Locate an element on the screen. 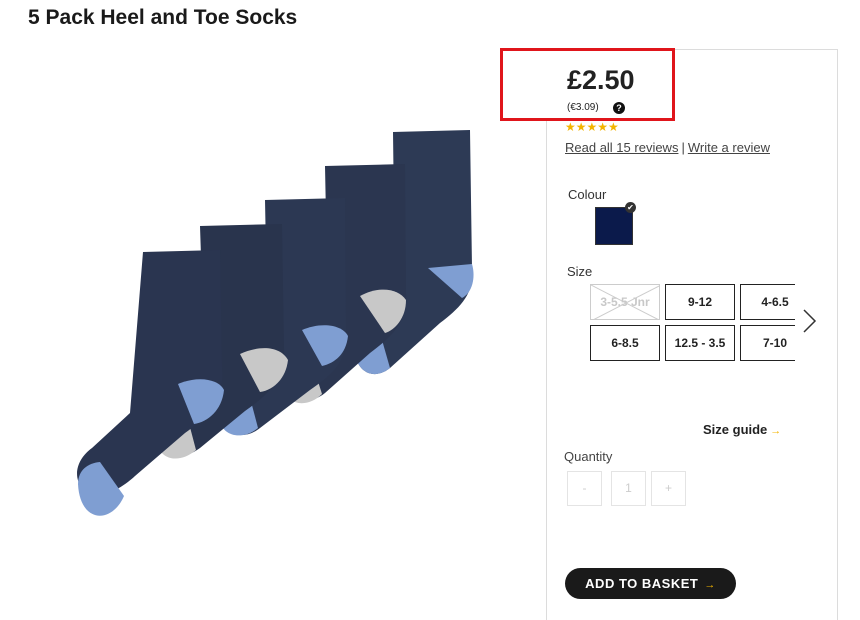 This screenshot has height=620, width=860. quantity-plus-button: + is located at coordinates (668, 488).